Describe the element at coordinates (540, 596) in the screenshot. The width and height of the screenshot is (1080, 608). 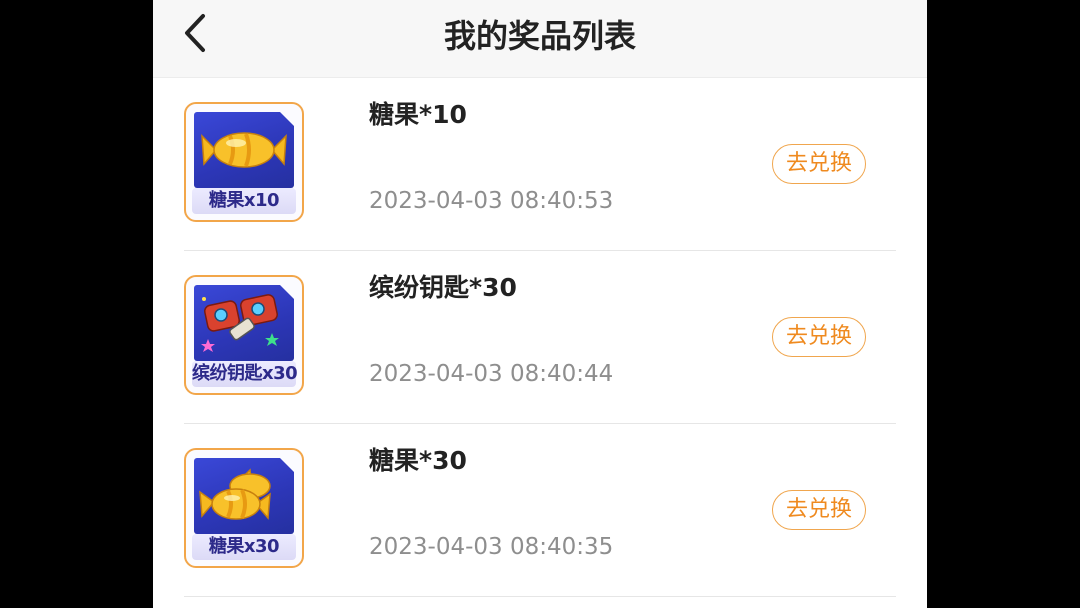
I see `divider` at that location.